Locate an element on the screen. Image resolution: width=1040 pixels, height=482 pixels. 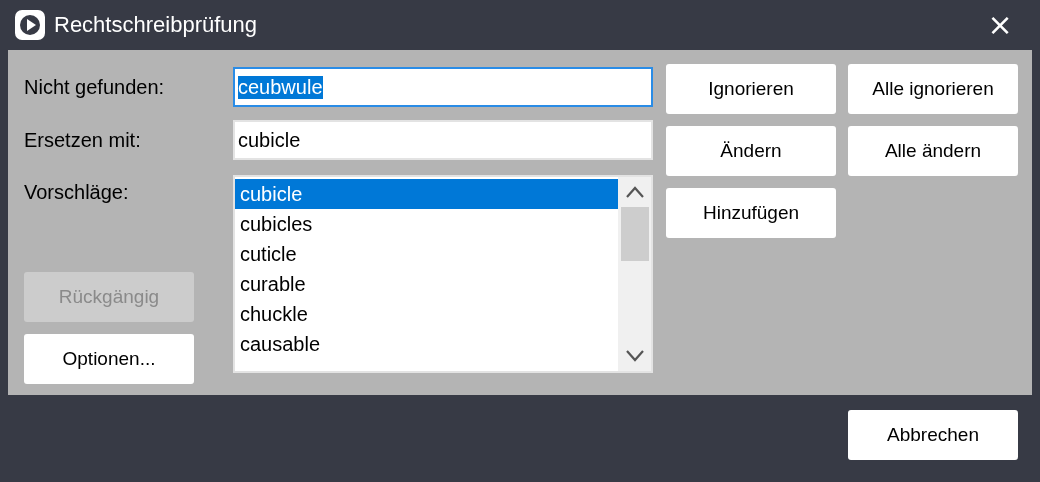
scrollbar is located at coordinates (634, 274).